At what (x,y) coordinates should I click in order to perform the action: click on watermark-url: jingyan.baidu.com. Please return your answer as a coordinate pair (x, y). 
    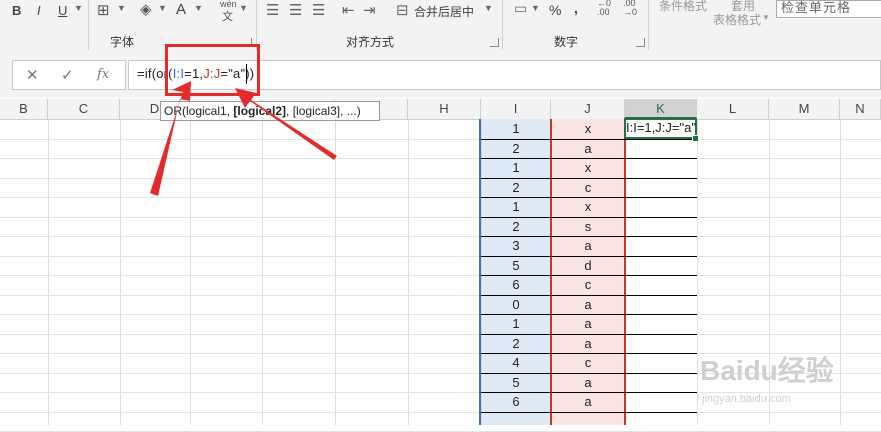
    Looking at the image, I should click on (746, 399).